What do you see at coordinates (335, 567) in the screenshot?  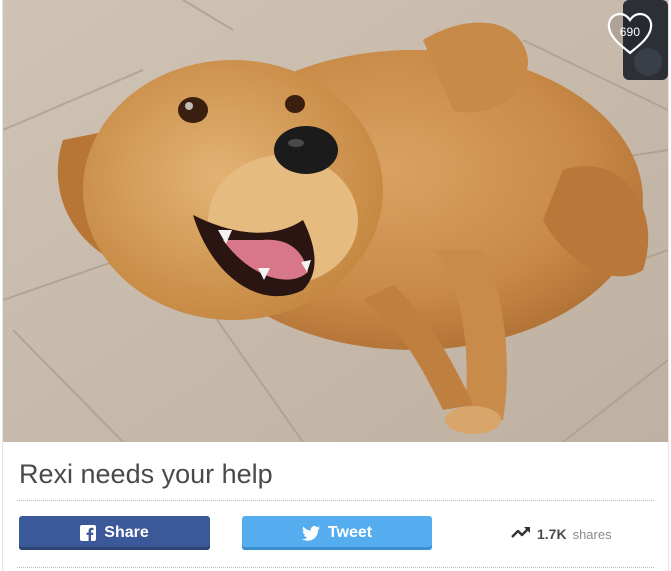 I see `divider-bottom` at bounding box center [335, 567].